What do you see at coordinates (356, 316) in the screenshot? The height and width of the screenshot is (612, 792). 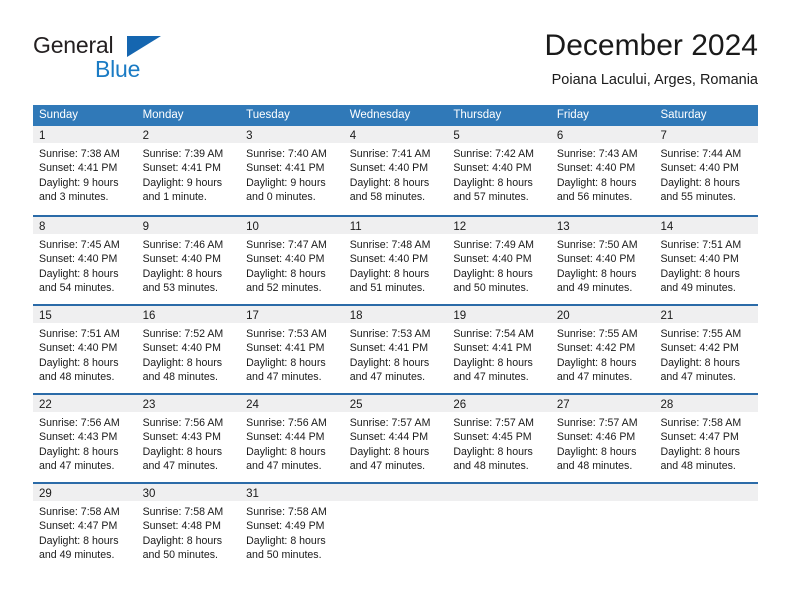 I see `day-number: 18` at bounding box center [356, 316].